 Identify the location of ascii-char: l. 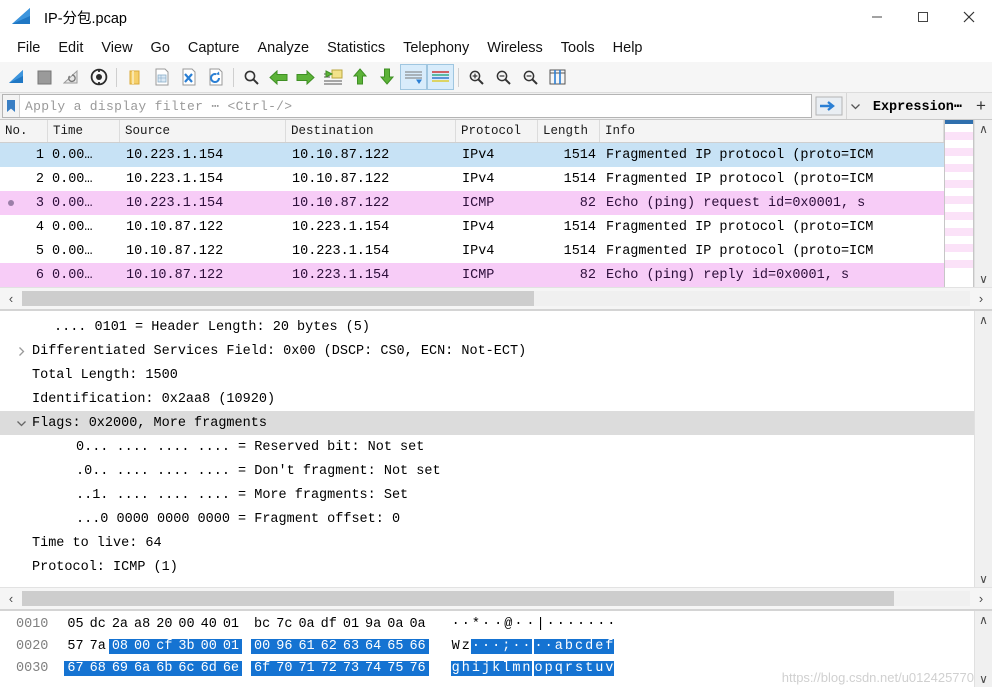
(506, 668).